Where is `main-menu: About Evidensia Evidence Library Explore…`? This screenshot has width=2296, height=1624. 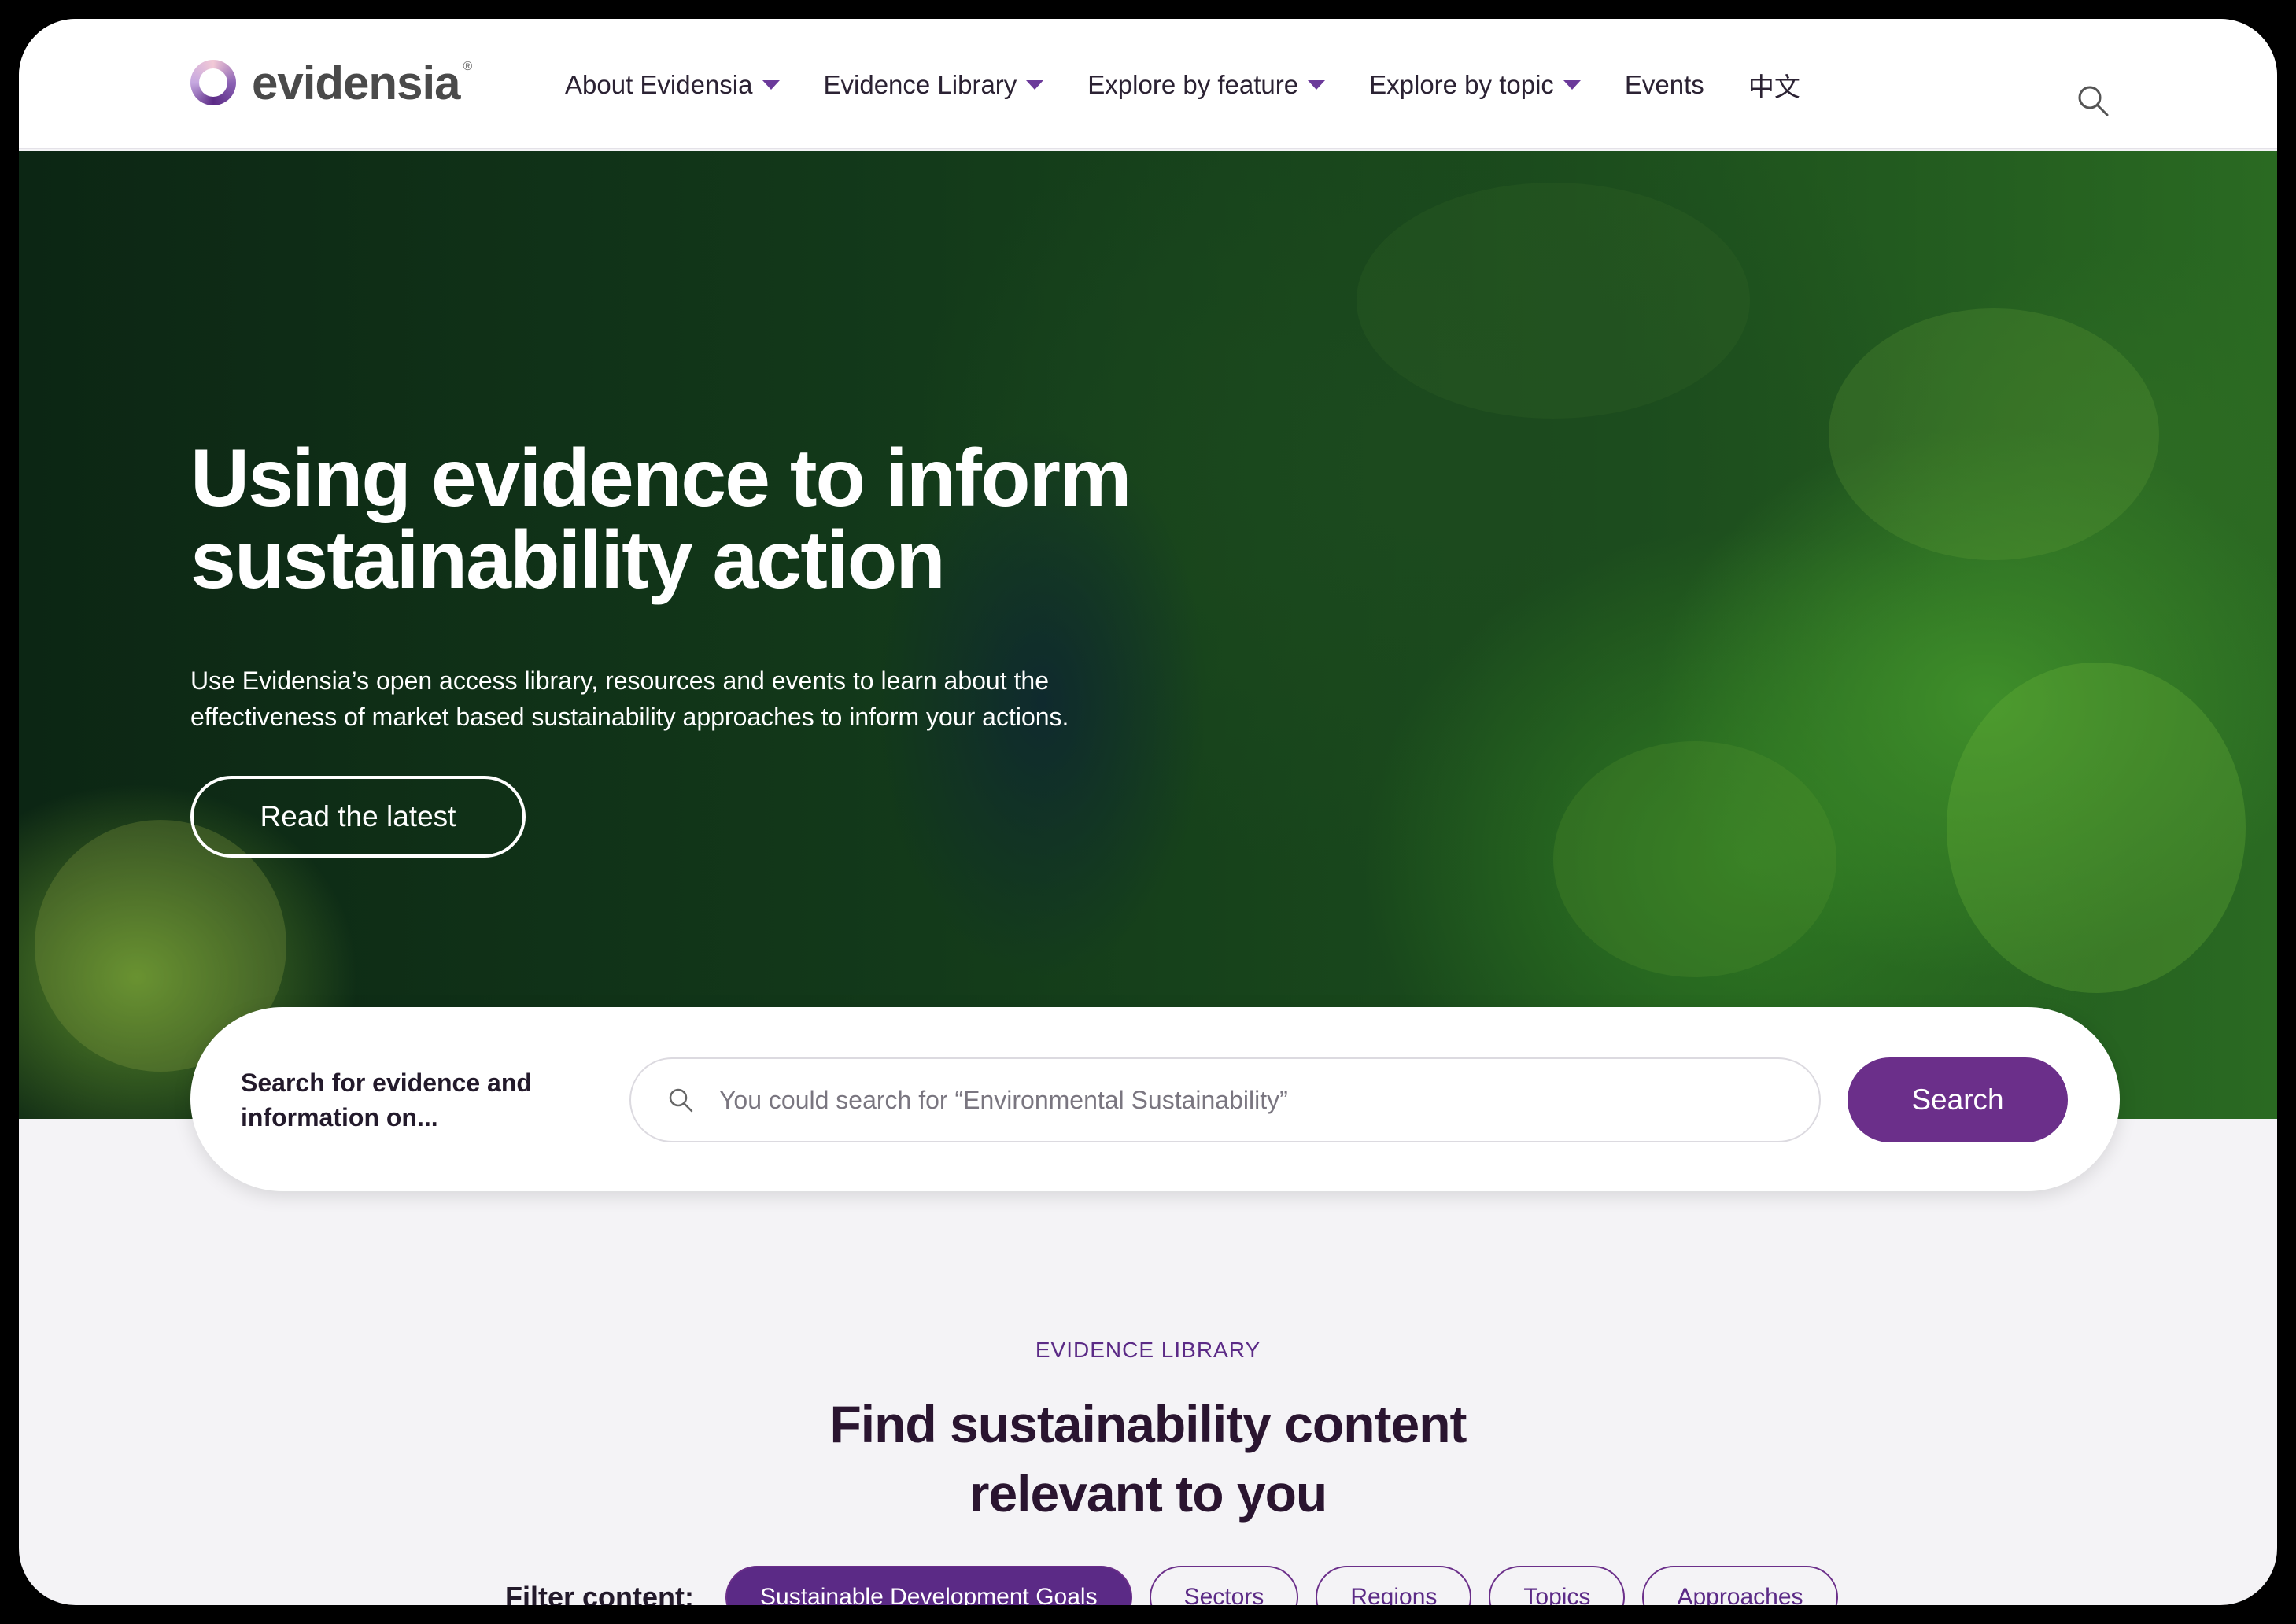 main-menu: About Evidensia Evidence Library Explore… is located at coordinates (1182, 85).